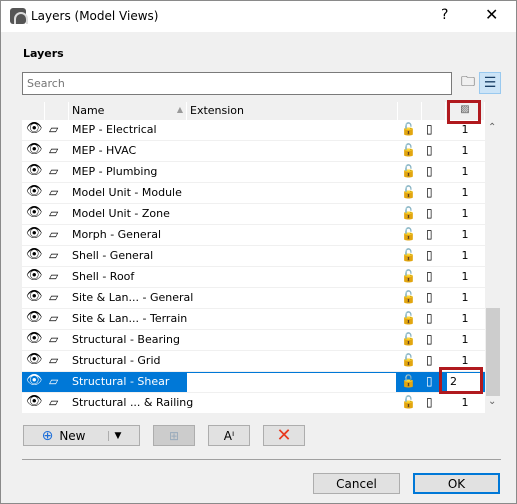 The image size is (517, 504). What do you see at coordinates (284, 435) in the screenshot?
I see `delete-button: ✕` at bounding box center [284, 435].